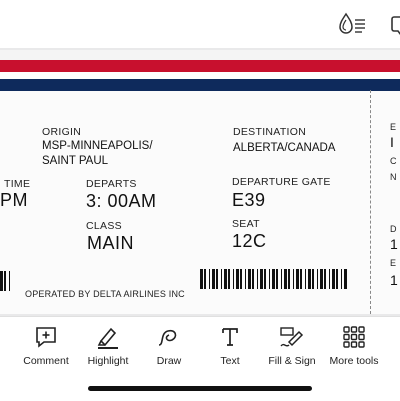 The height and width of the screenshot is (401, 400). I want to click on barcode-left, so click(7, 281).